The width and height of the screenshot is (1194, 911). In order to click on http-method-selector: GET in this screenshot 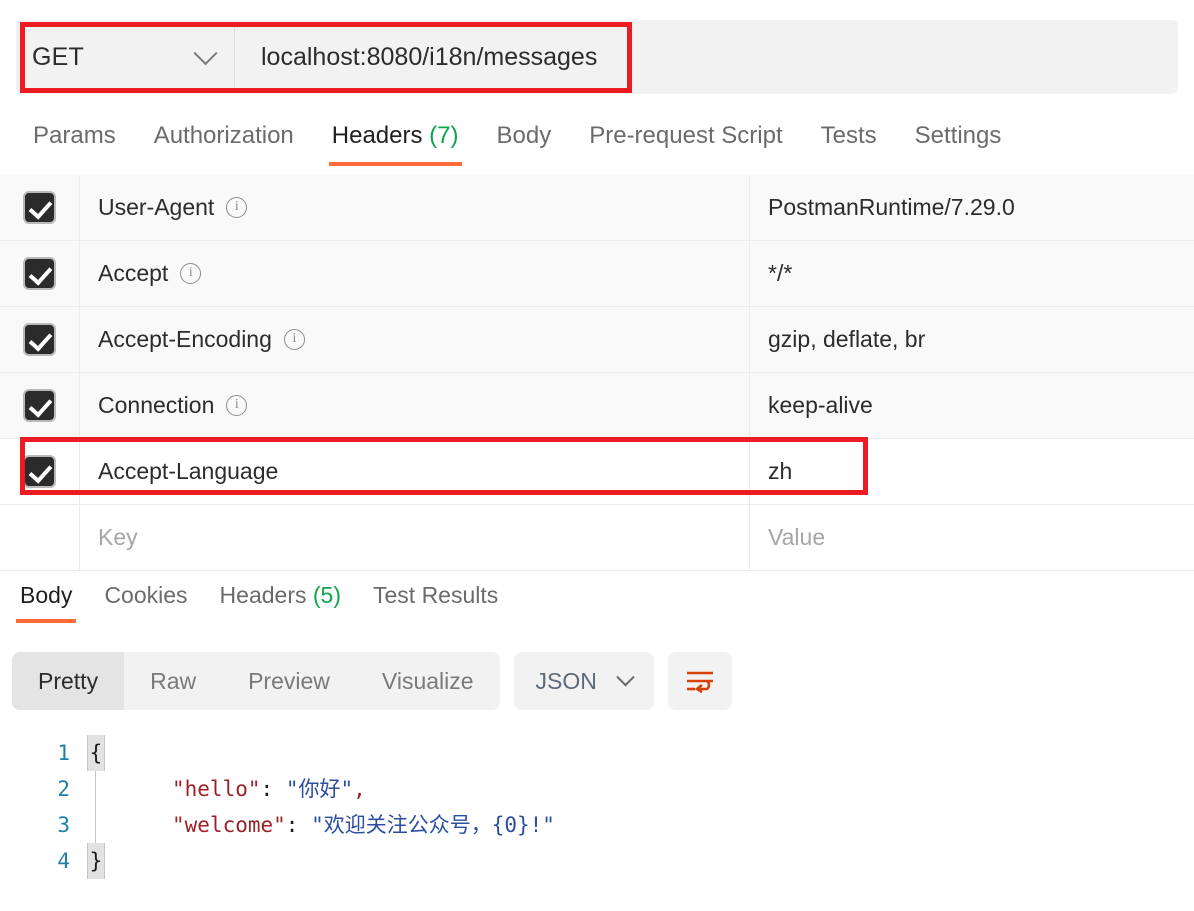, I will do `click(125, 57)`.